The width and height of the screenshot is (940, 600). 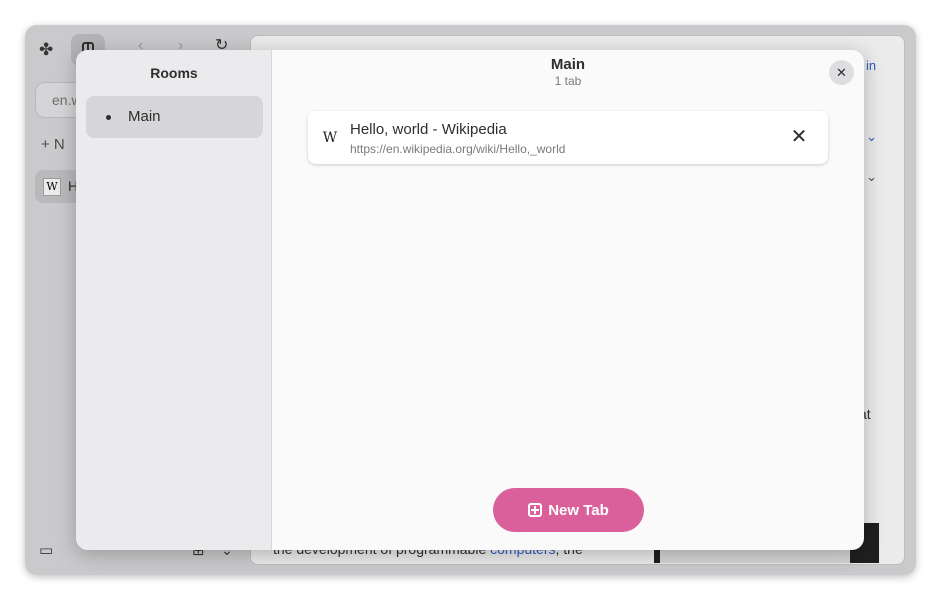 I want to click on close-dialog-button: ✕, so click(x=841, y=72).